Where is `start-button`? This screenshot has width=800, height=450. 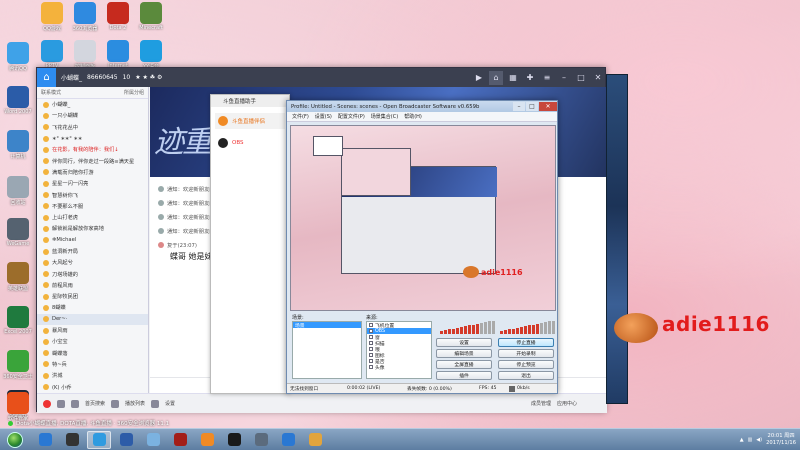 start-button is located at coordinates (15, 439).